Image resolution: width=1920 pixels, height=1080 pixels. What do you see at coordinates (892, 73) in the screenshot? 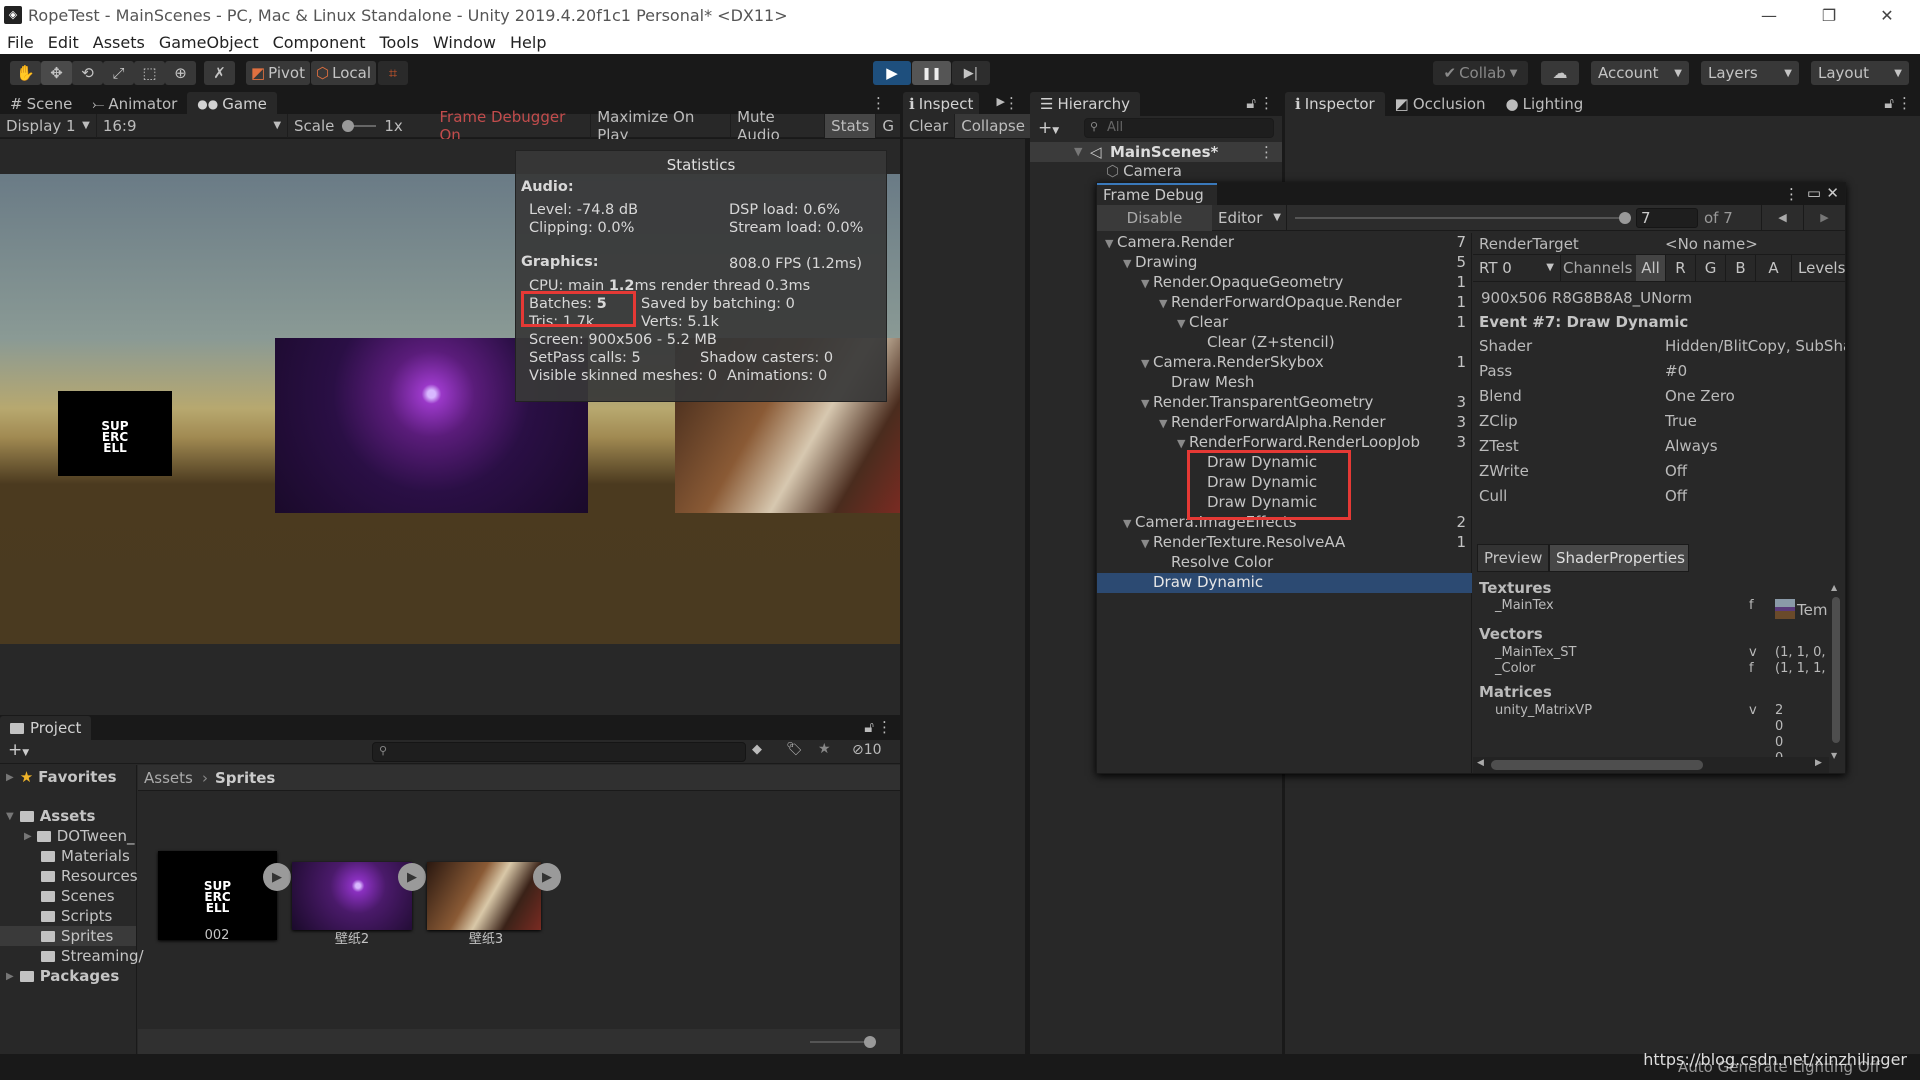
I see `play-button: ▶` at bounding box center [892, 73].